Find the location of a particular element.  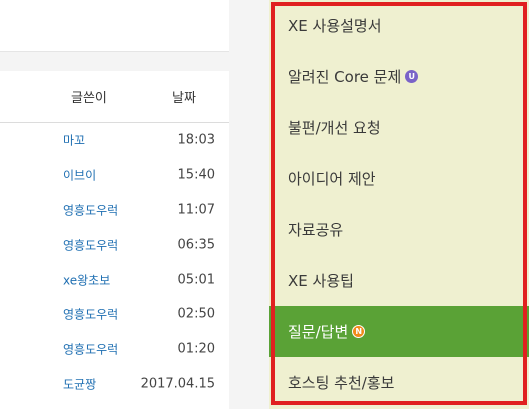

updated-badge-icon: U is located at coordinates (412, 76).